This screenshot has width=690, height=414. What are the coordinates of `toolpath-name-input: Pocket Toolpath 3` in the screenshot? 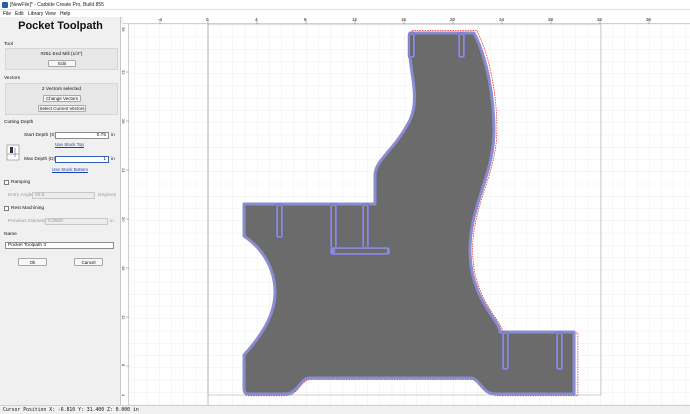 It's located at (59, 245).